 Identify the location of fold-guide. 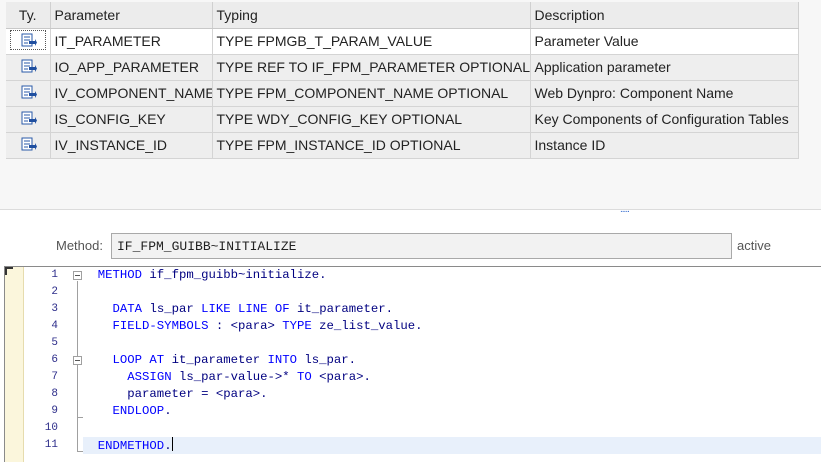
(77, 366).